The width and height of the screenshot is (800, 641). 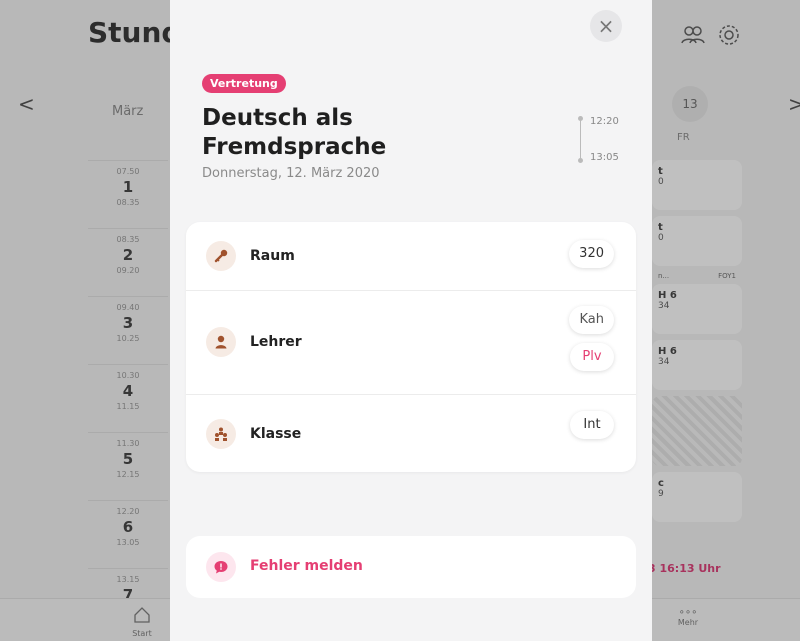 What do you see at coordinates (272, 256) in the screenshot?
I see `room-label: Raum` at bounding box center [272, 256].